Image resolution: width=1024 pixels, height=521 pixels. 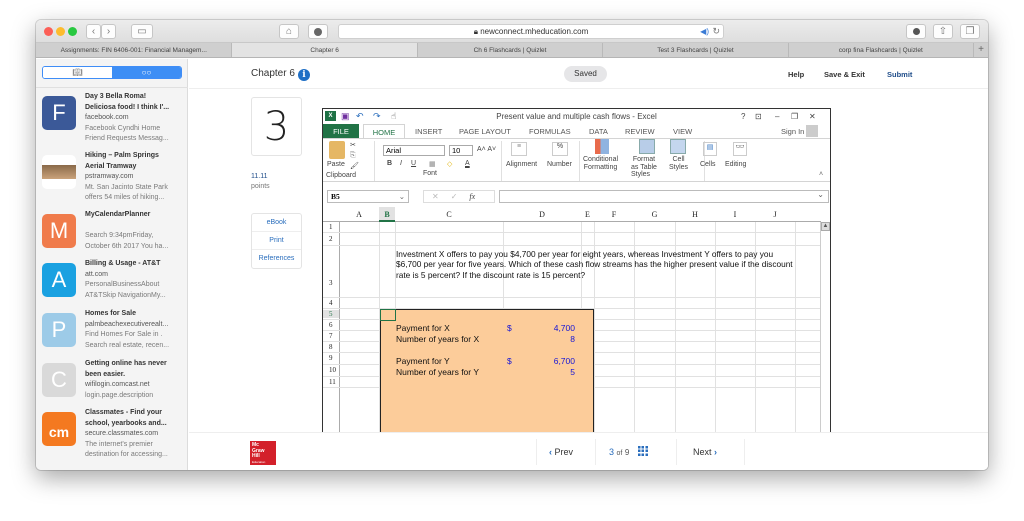 I want to click on years-y-value: 5, so click(x=553, y=372).